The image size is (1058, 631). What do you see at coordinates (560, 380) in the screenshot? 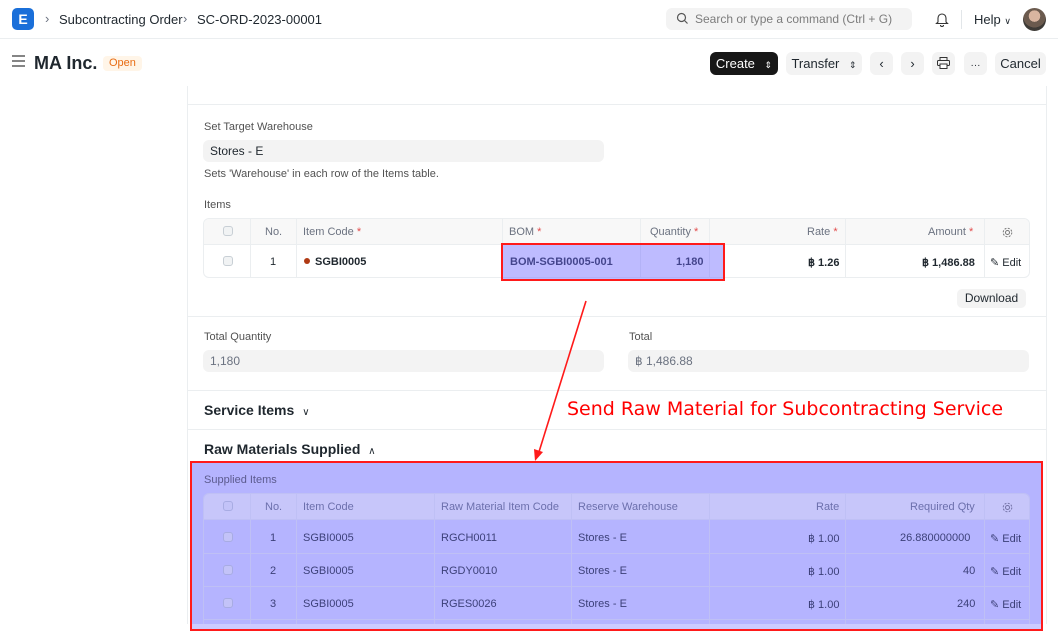
I see `annotation-arrow` at bounding box center [560, 380].